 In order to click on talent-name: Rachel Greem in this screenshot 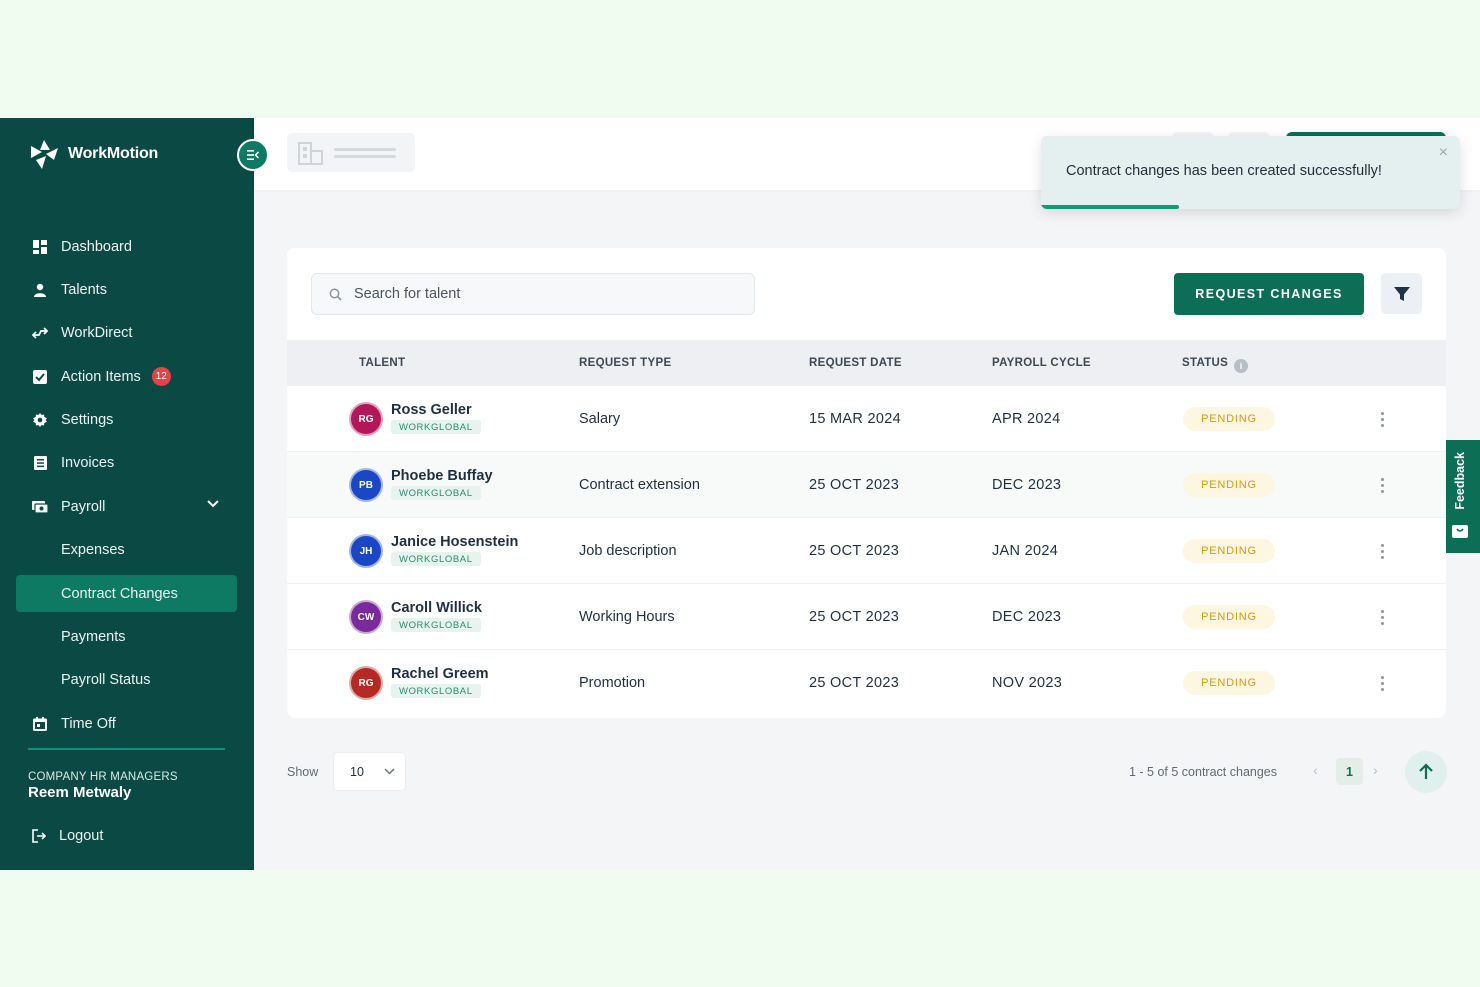, I will do `click(440, 674)`.